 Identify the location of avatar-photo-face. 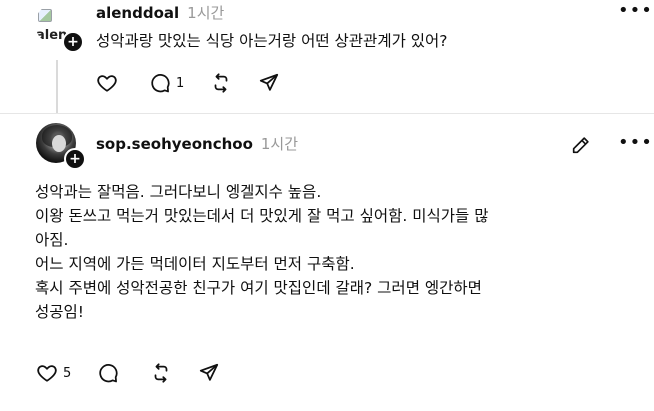
(59, 143).